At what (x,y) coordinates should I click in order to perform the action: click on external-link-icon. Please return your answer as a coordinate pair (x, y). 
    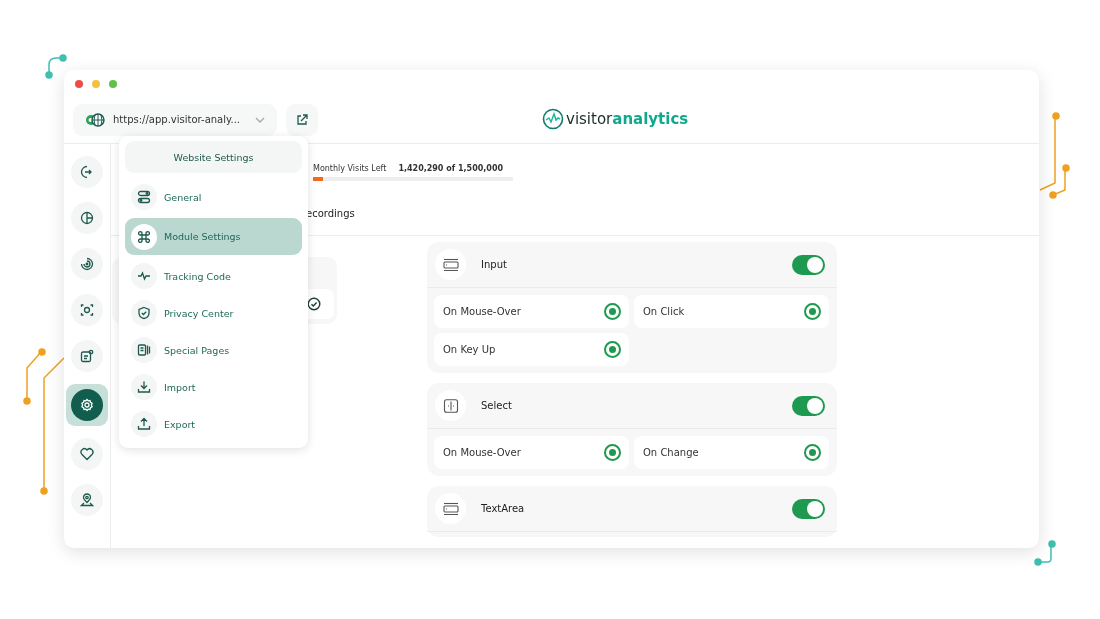
    Looking at the image, I should click on (302, 119).